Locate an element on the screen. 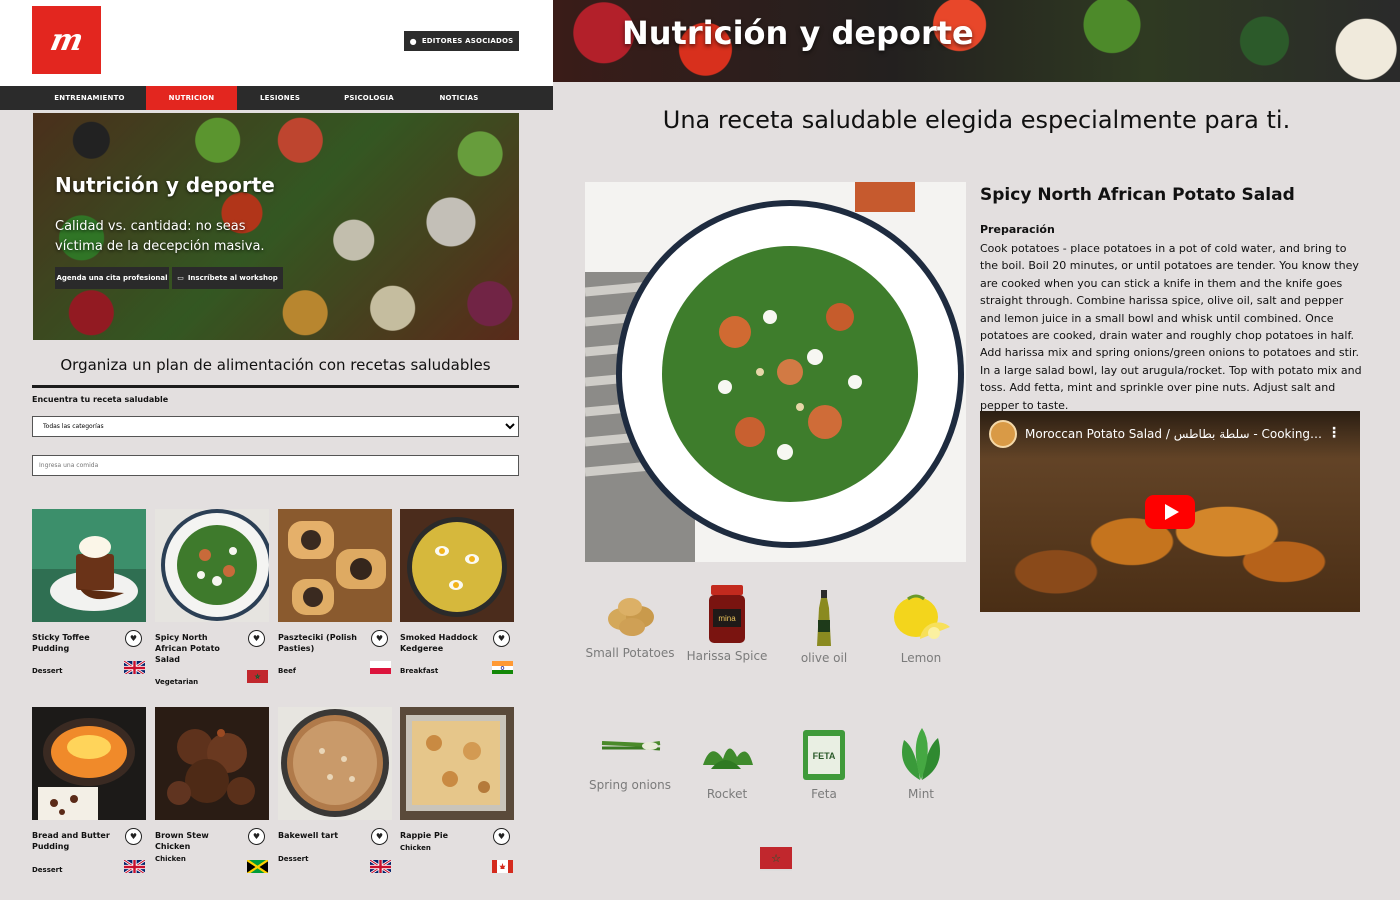  spring-onion-icon is located at coordinates (630, 746).